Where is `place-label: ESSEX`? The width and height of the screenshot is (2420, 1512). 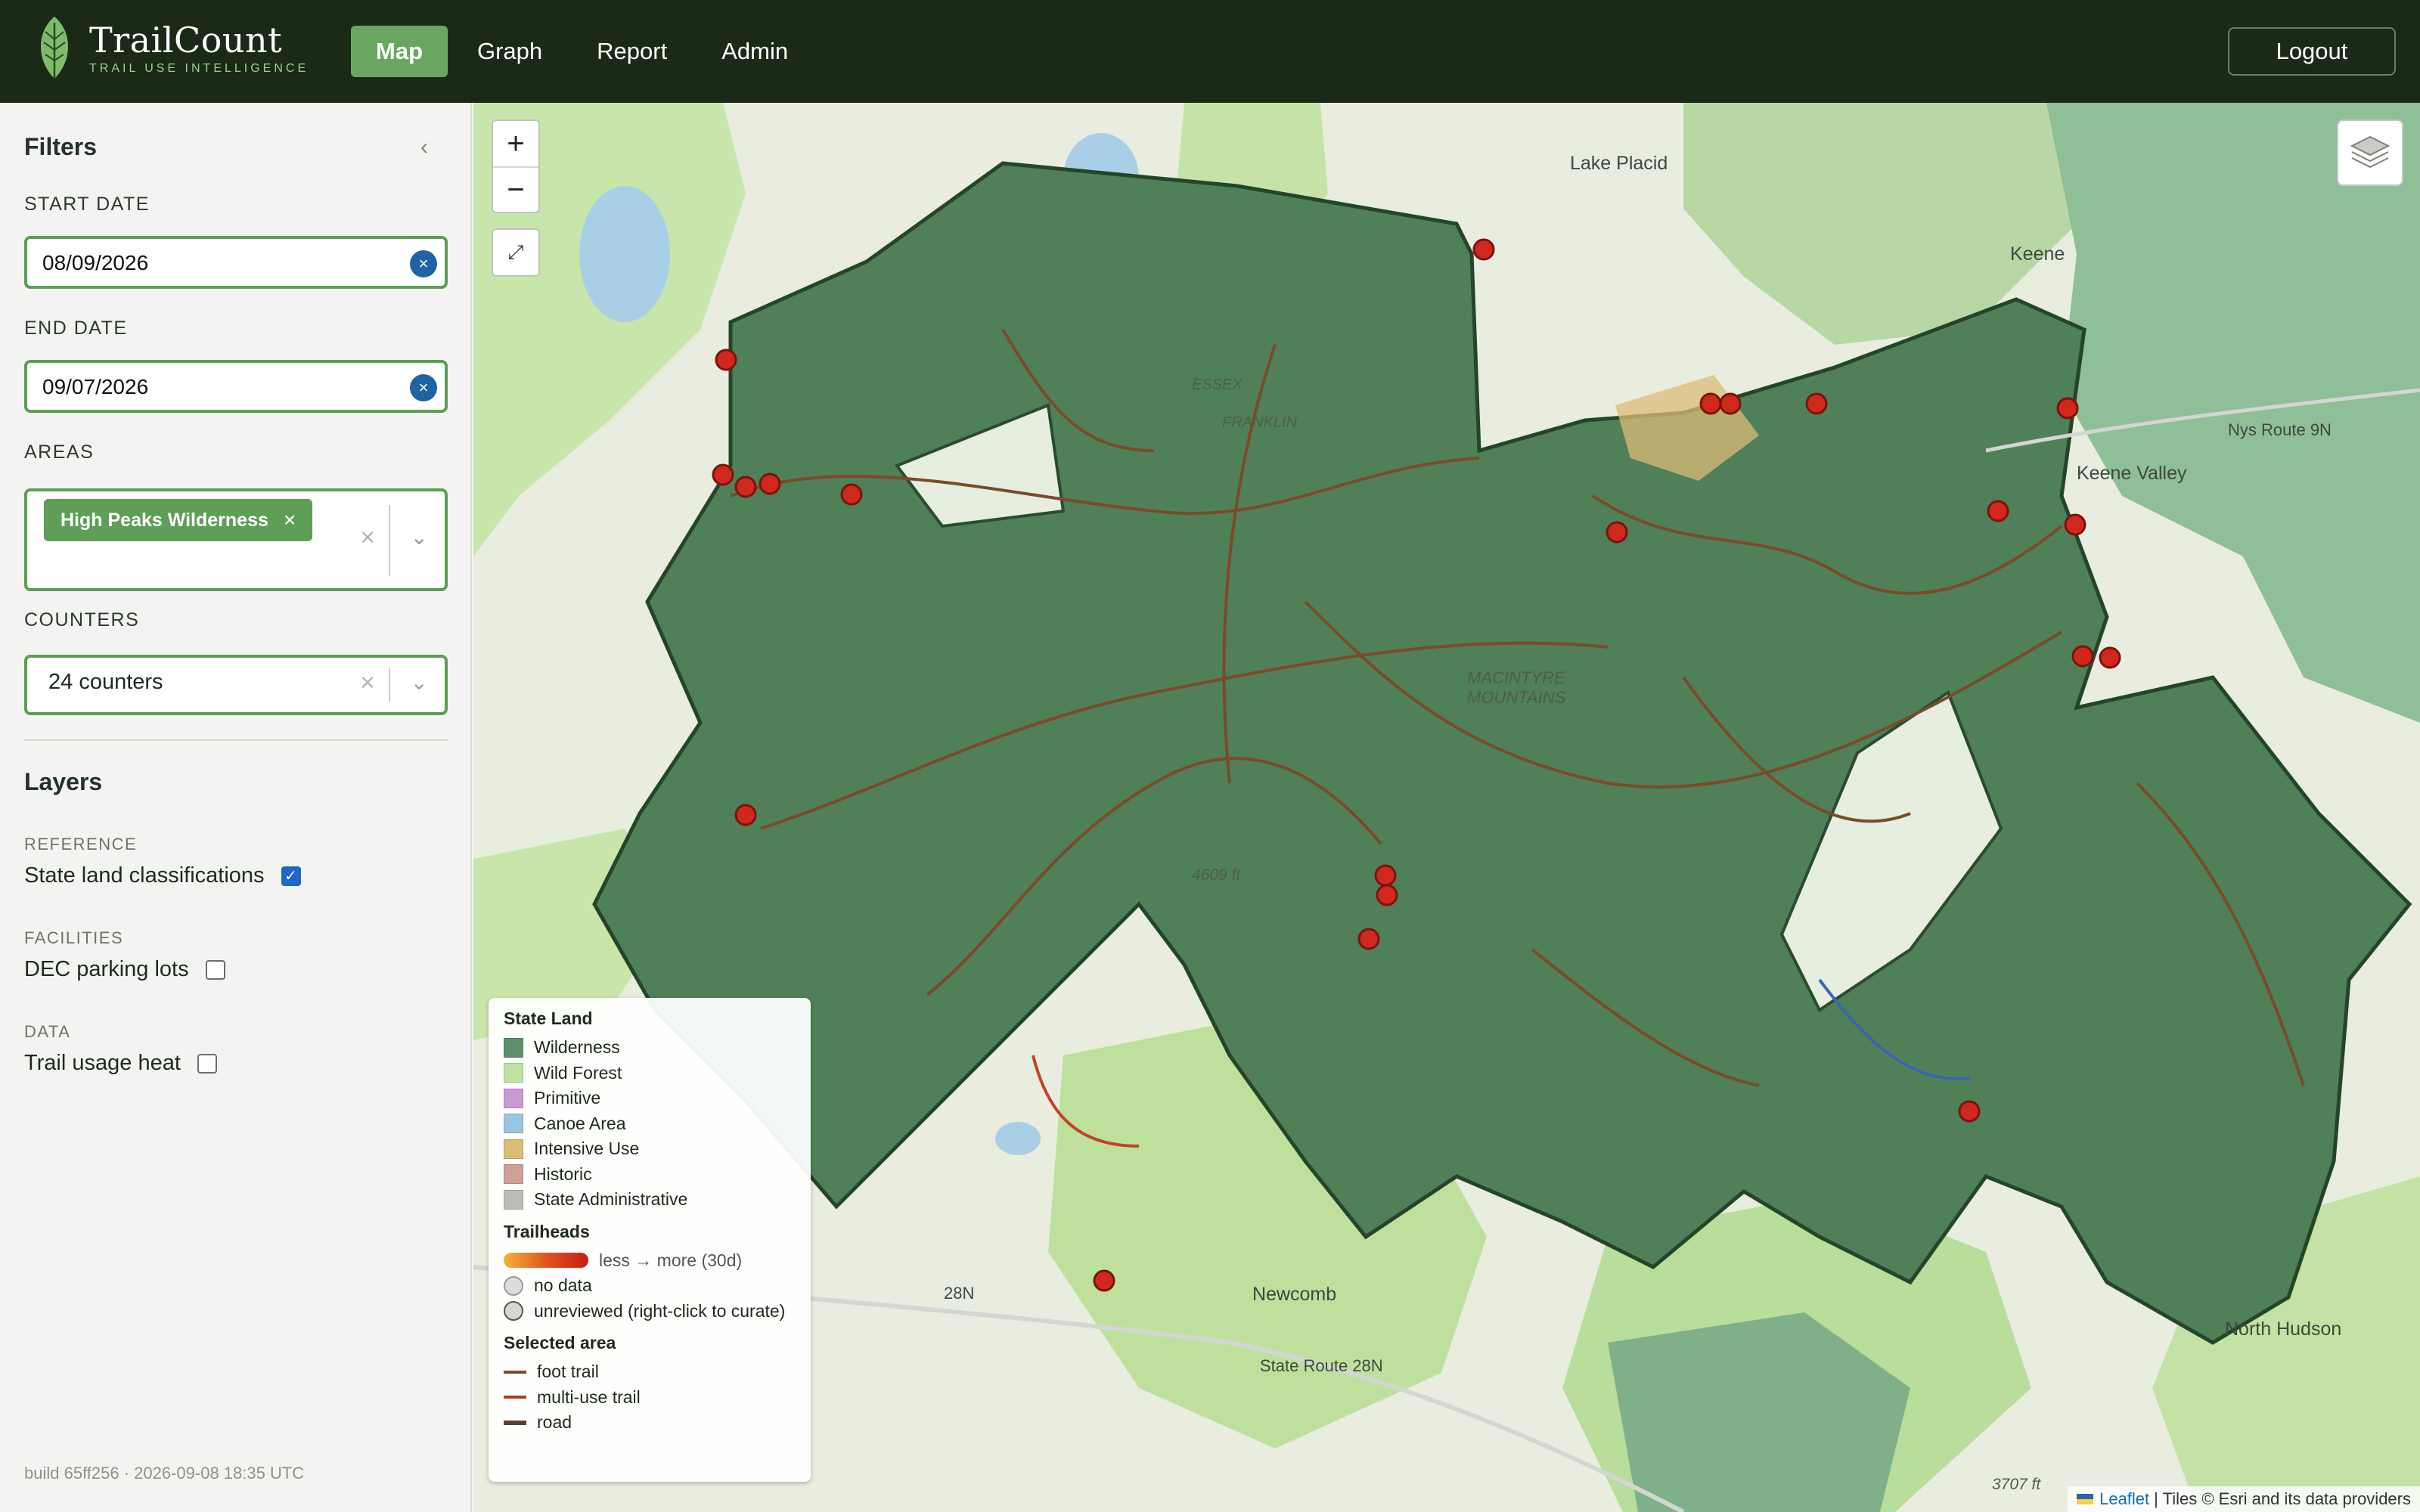
place-label: ESSEX is located at coordinates (1217, 384).